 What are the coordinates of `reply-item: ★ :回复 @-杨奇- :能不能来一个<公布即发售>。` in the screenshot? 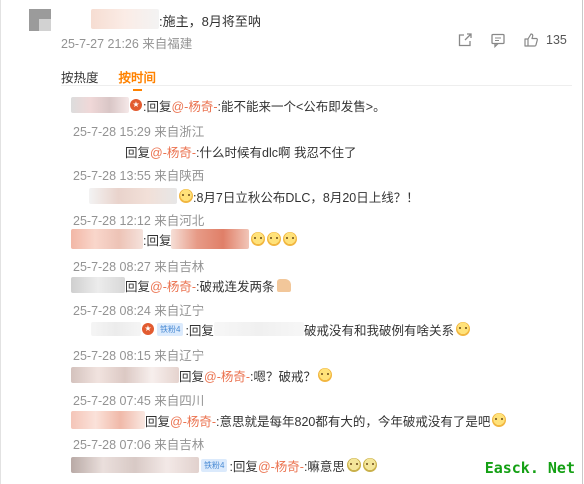 It's located at (324, 107).